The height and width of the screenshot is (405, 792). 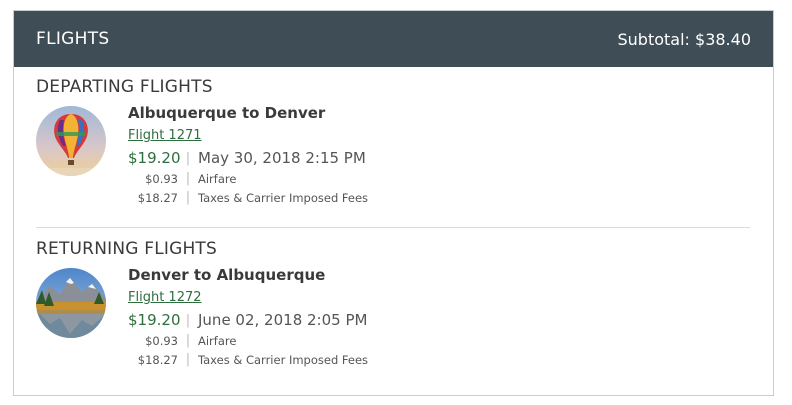 What do you see at coordinates (283, 197) in the screenshot?
I see `departing-fees-label: Taxes & Carrier Imposed Fees` at bounding box center [283, 197].